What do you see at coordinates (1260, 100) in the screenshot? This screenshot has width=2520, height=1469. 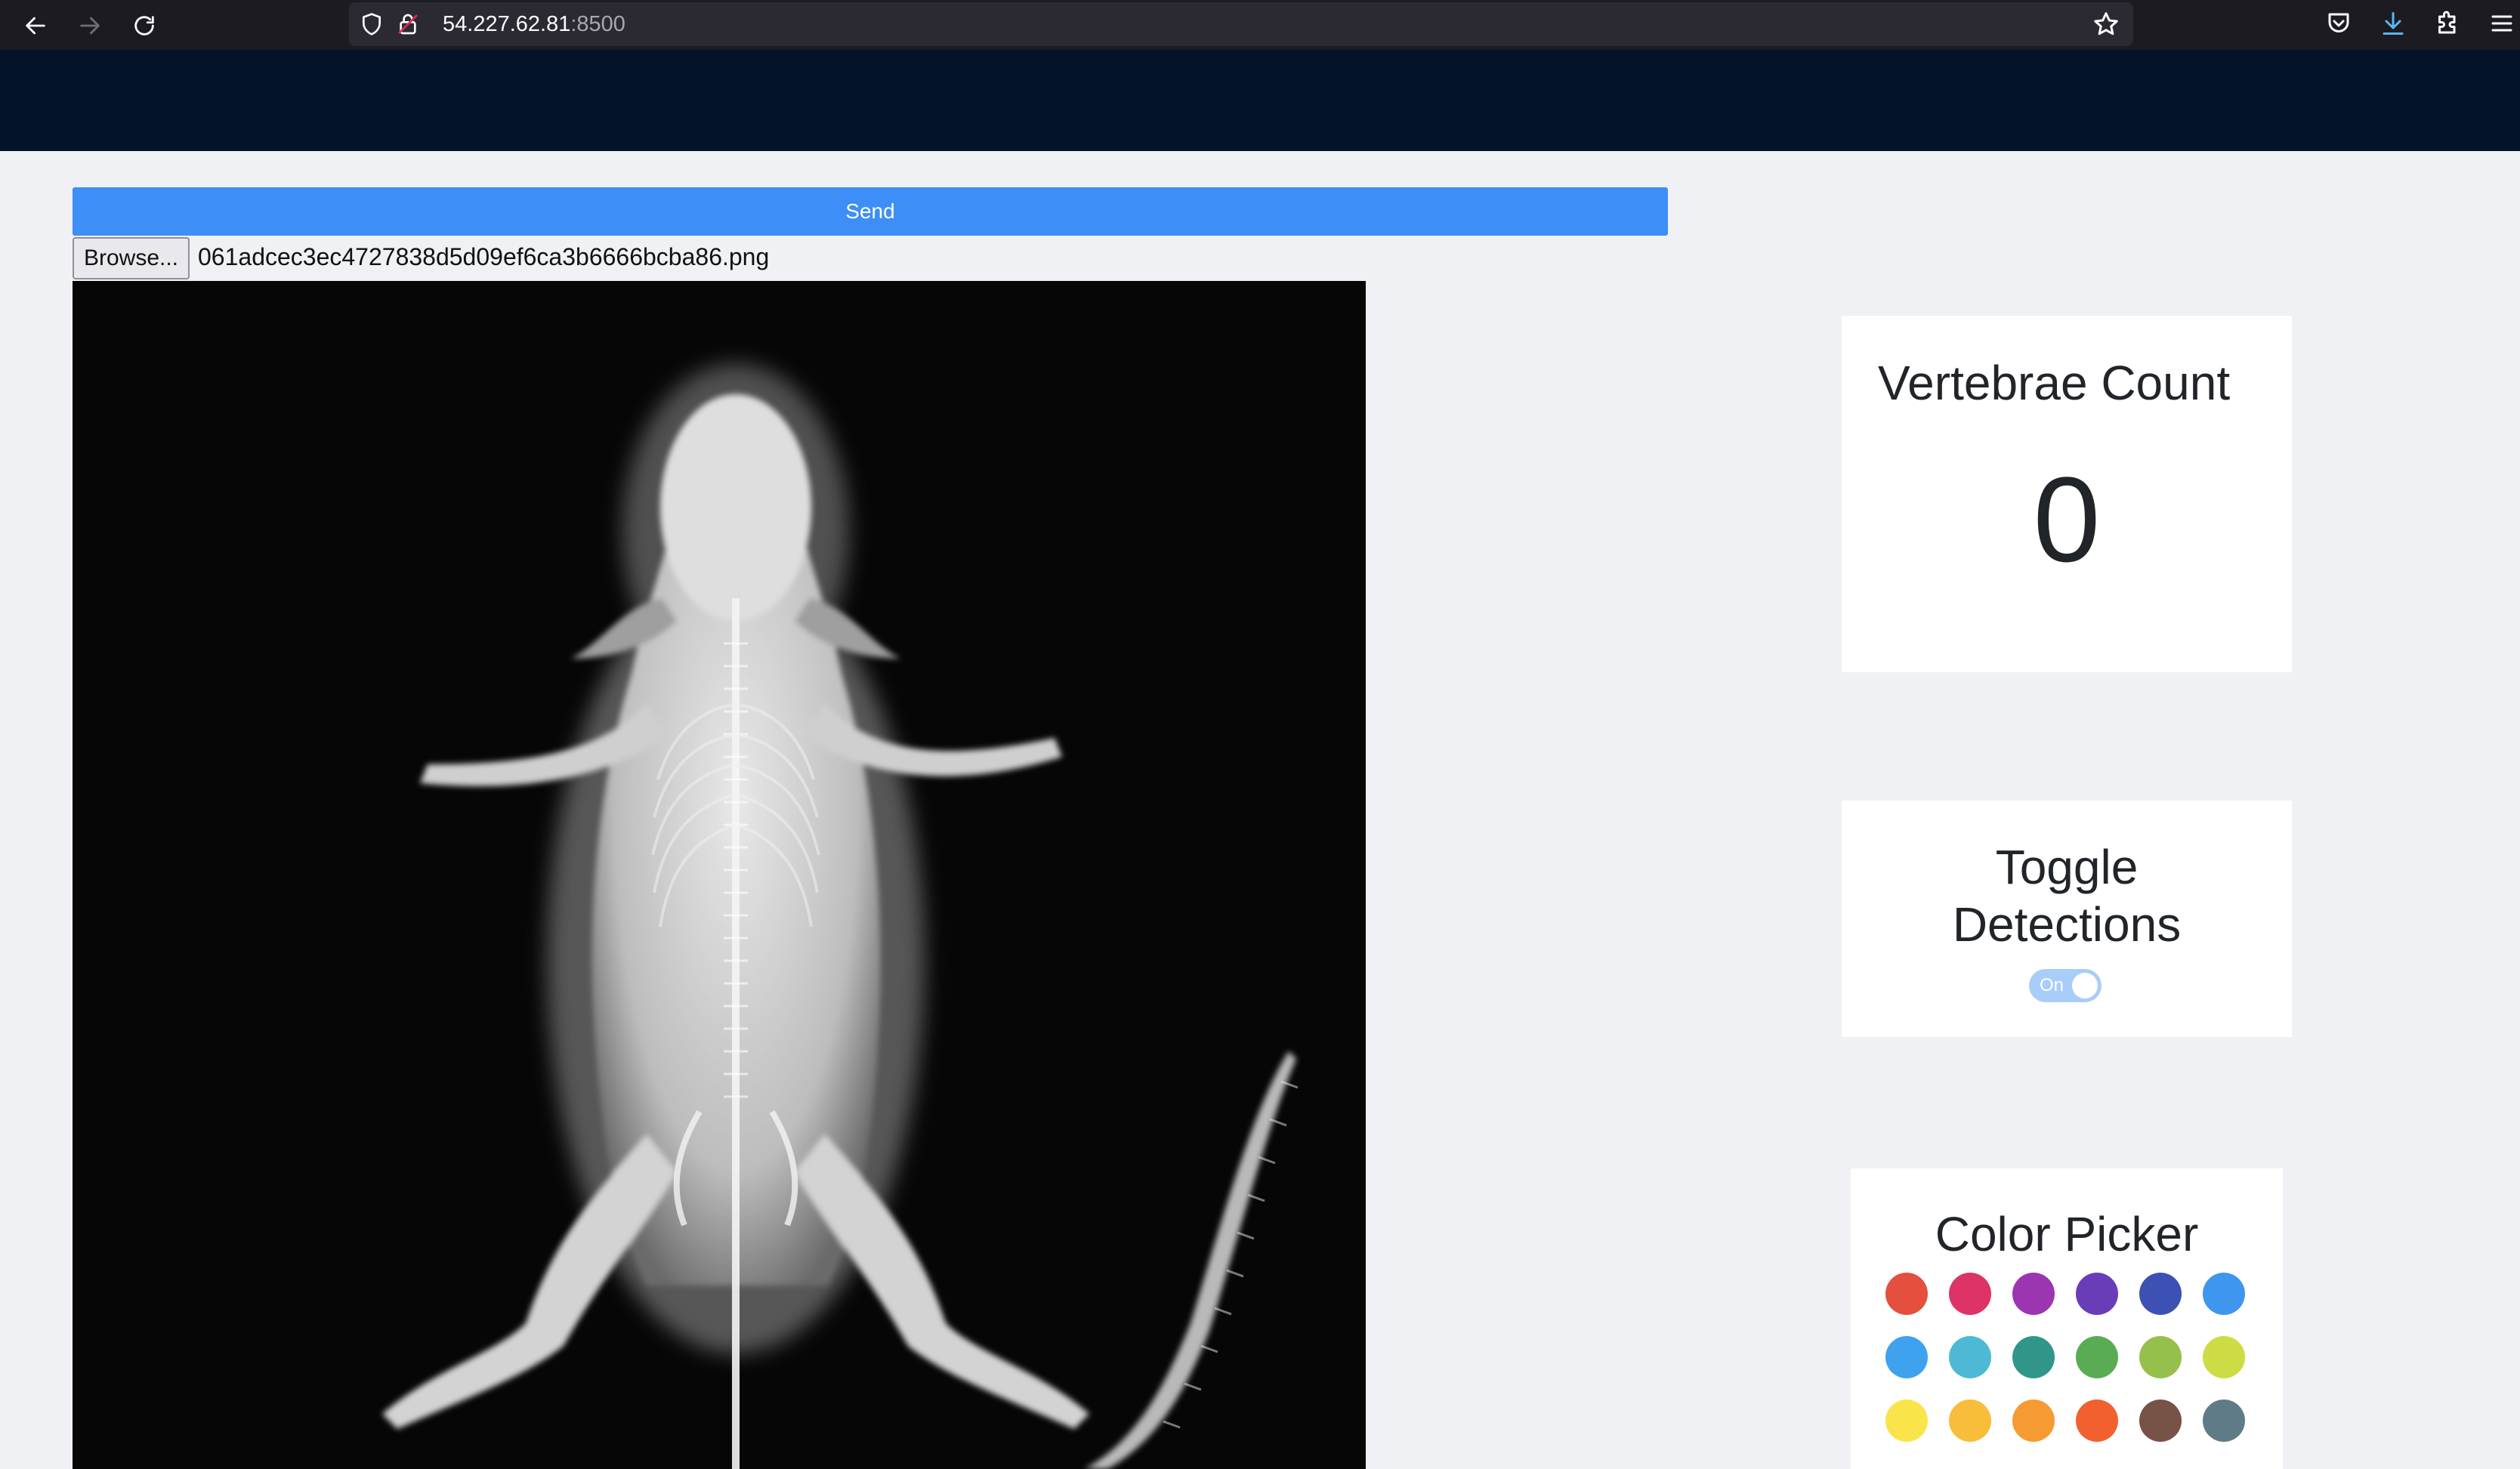 I see `app-header` at bounding box center [1260, 100].